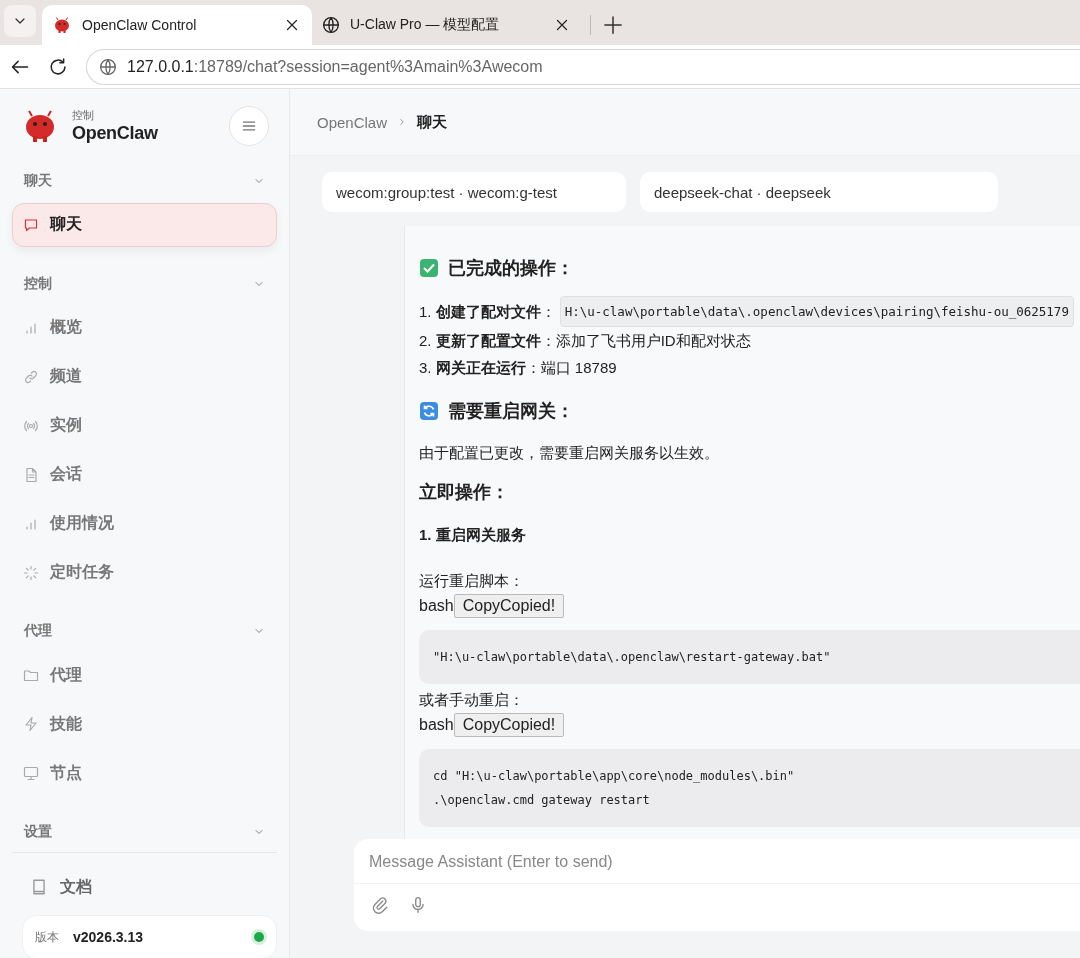  I want to click on code-block: cd "H:\u-claw\portable\app\core\node_modules\.bin" .\openclaw.cmd gateway restart, so click(749, 788).